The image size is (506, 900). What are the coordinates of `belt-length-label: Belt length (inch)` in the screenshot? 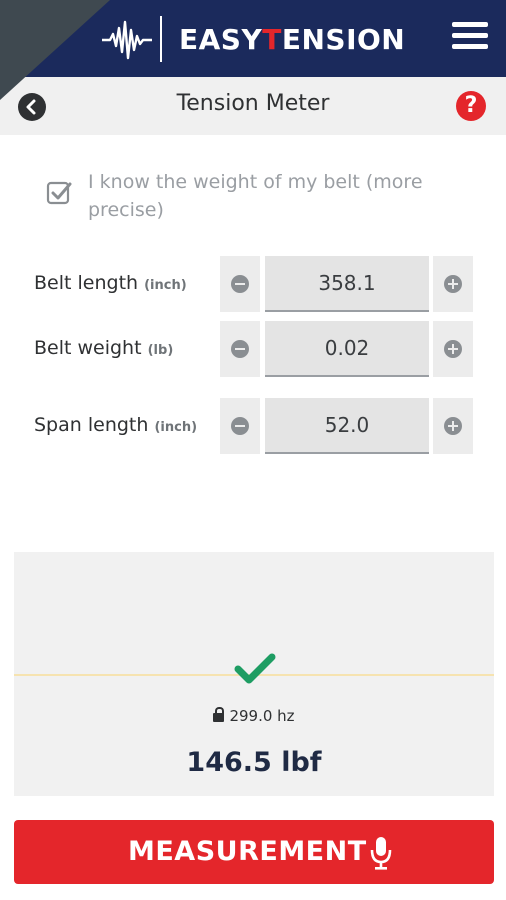 It's located at (110, 283).